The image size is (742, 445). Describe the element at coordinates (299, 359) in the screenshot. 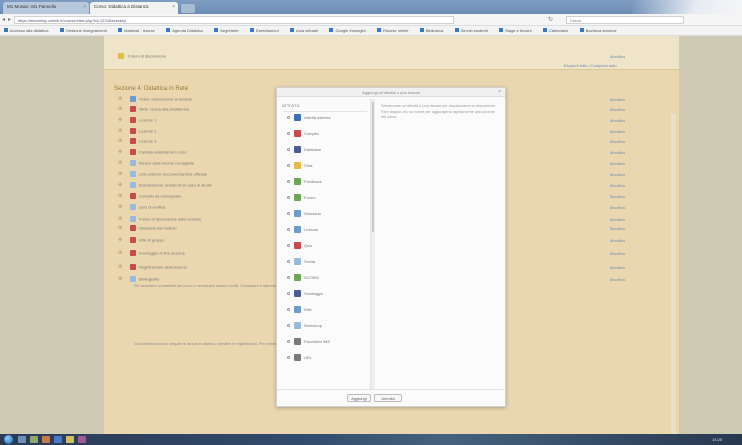

I see `activity-option: URL` at that location.